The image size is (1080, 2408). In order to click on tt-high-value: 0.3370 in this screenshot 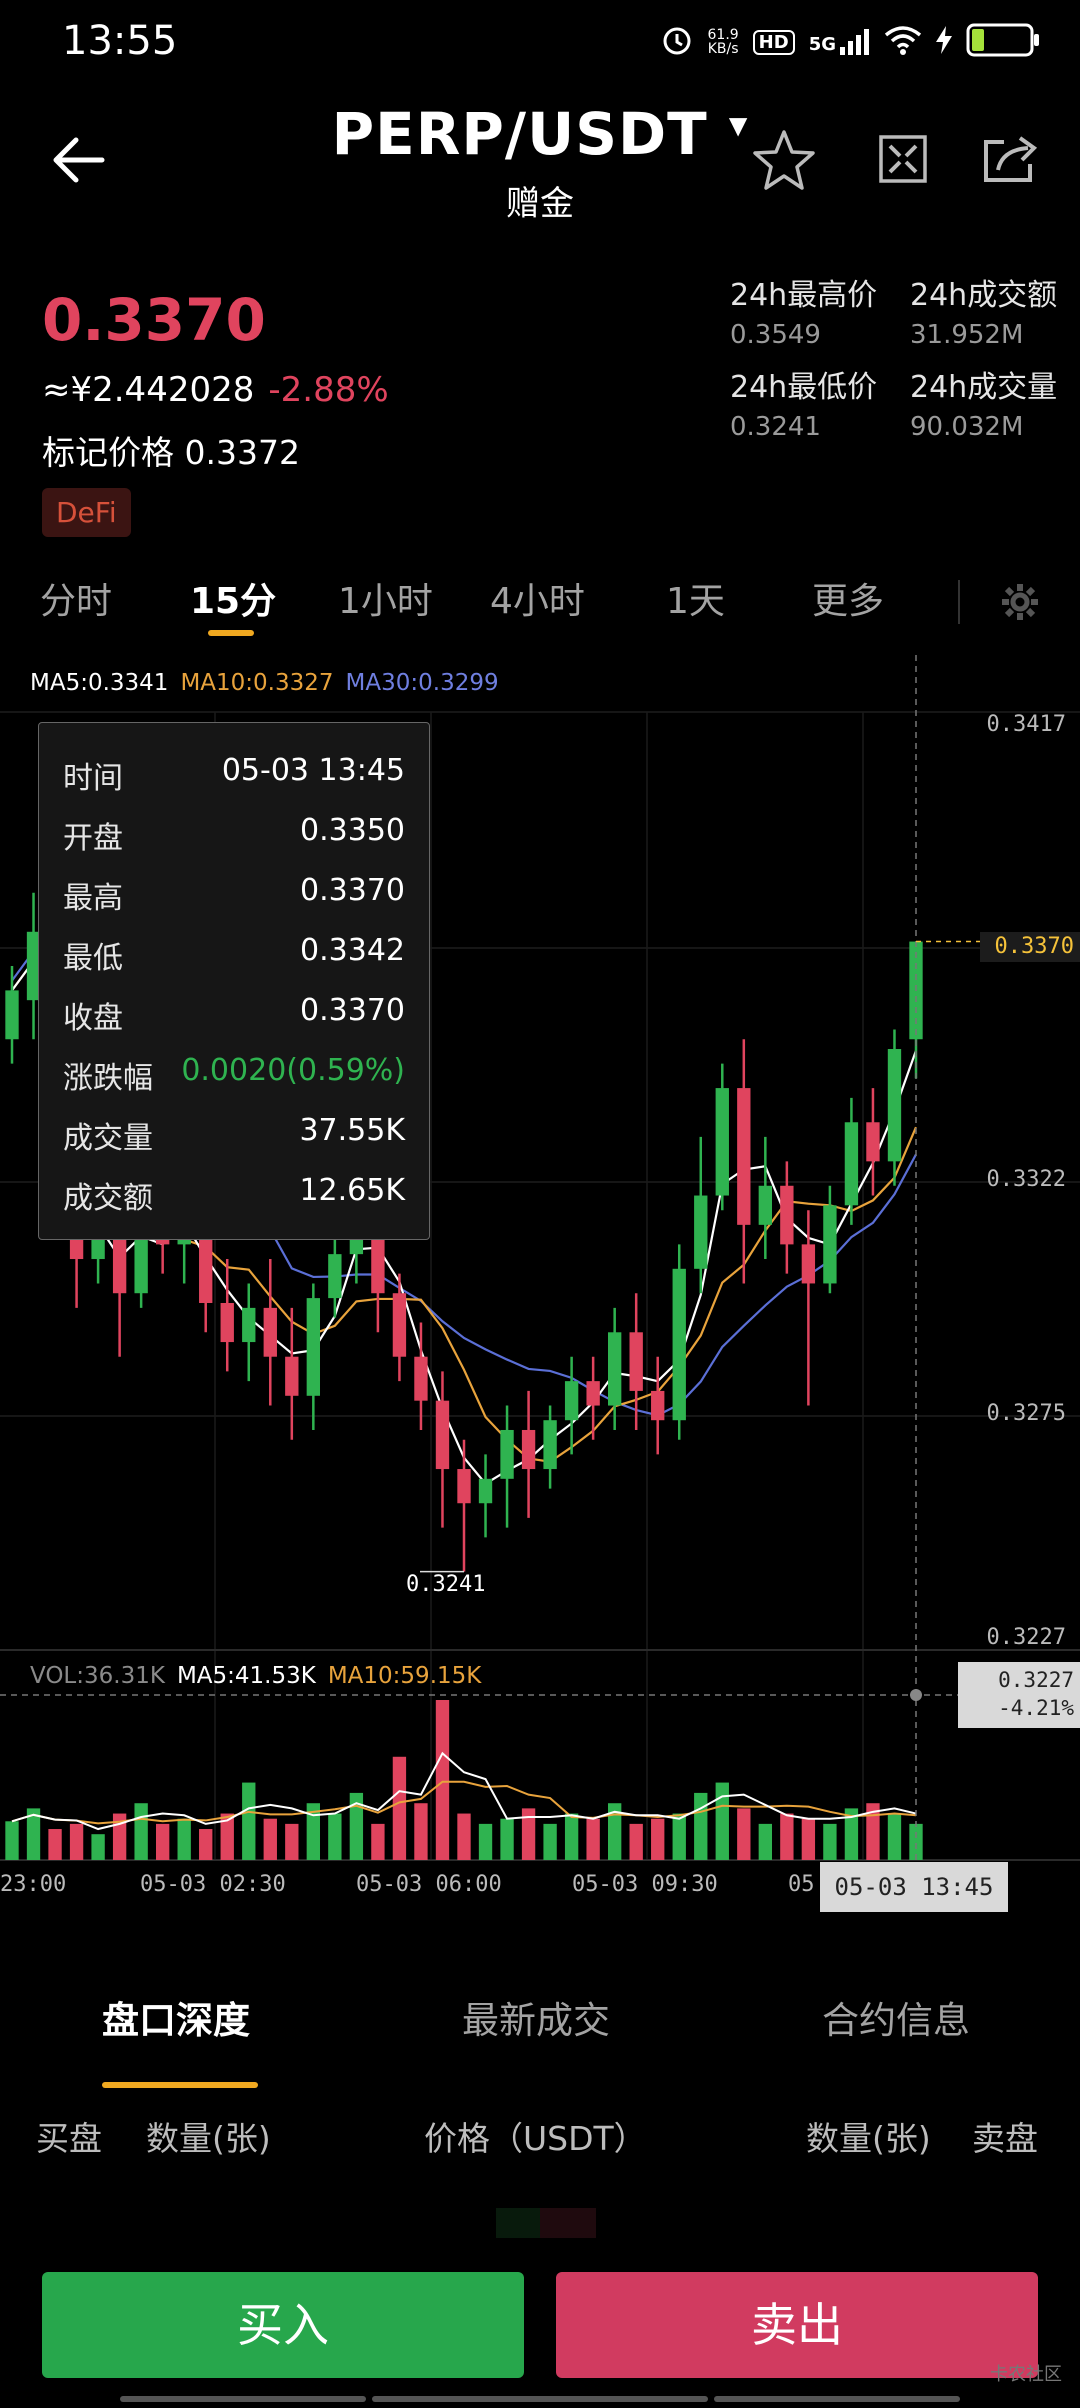, I will do `click(352, 890)`.